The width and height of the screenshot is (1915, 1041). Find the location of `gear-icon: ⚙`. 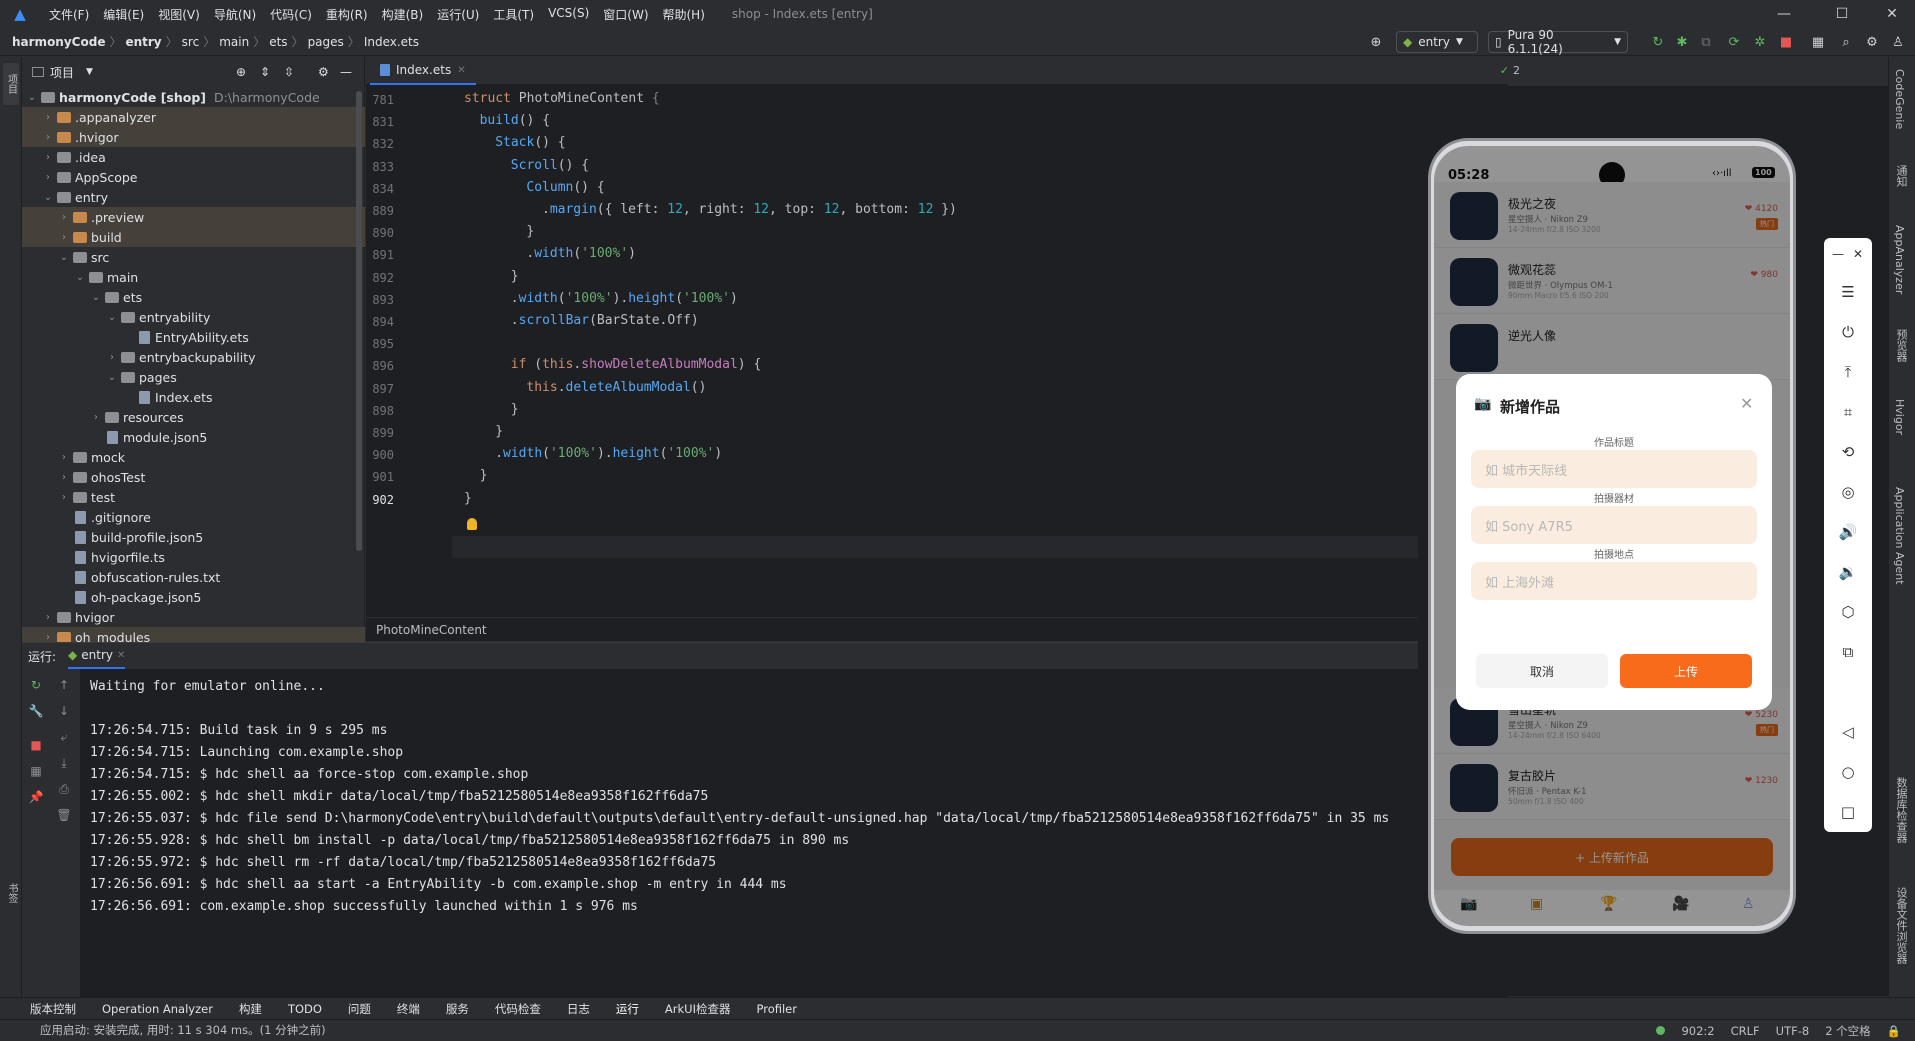

gear-icon: ⚙ is located at coordinates (1872, 42).